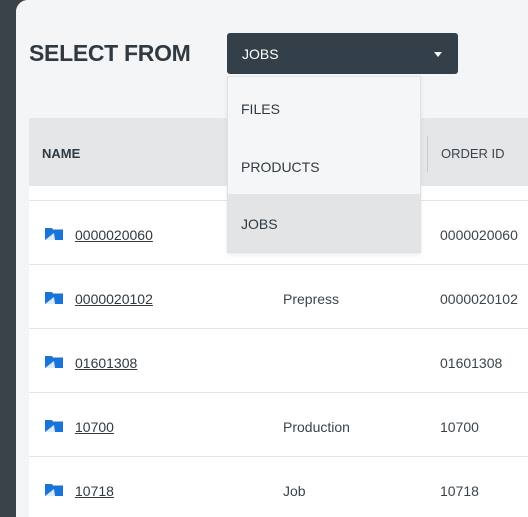 This screenshot has height=517, width=528. What do you see at coordinates (94, 491) in the screenshot?
I see `row-name-link: 10718` at bounding box center [94, 491].